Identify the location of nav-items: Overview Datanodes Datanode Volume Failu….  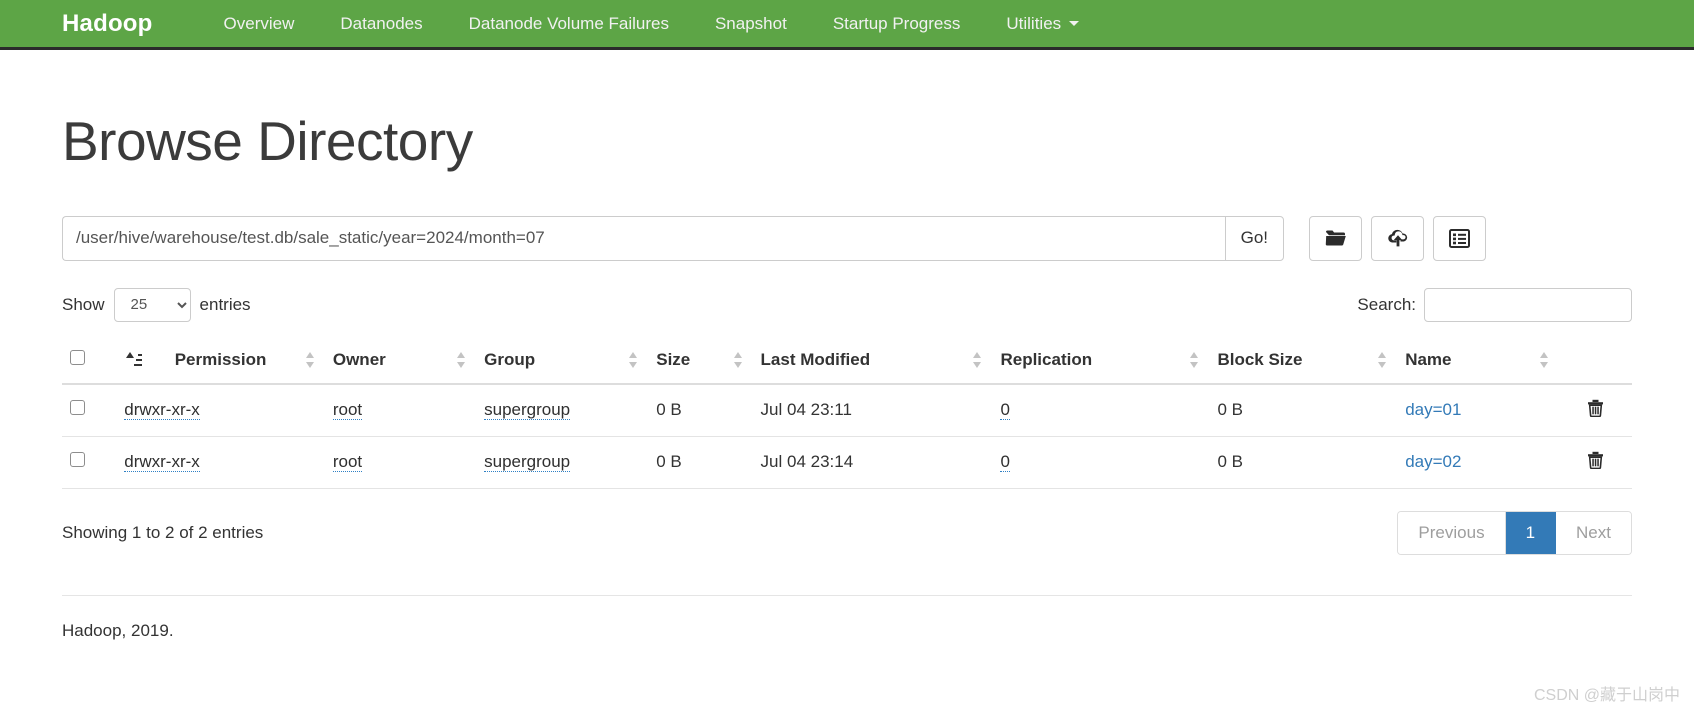
(652, 23).